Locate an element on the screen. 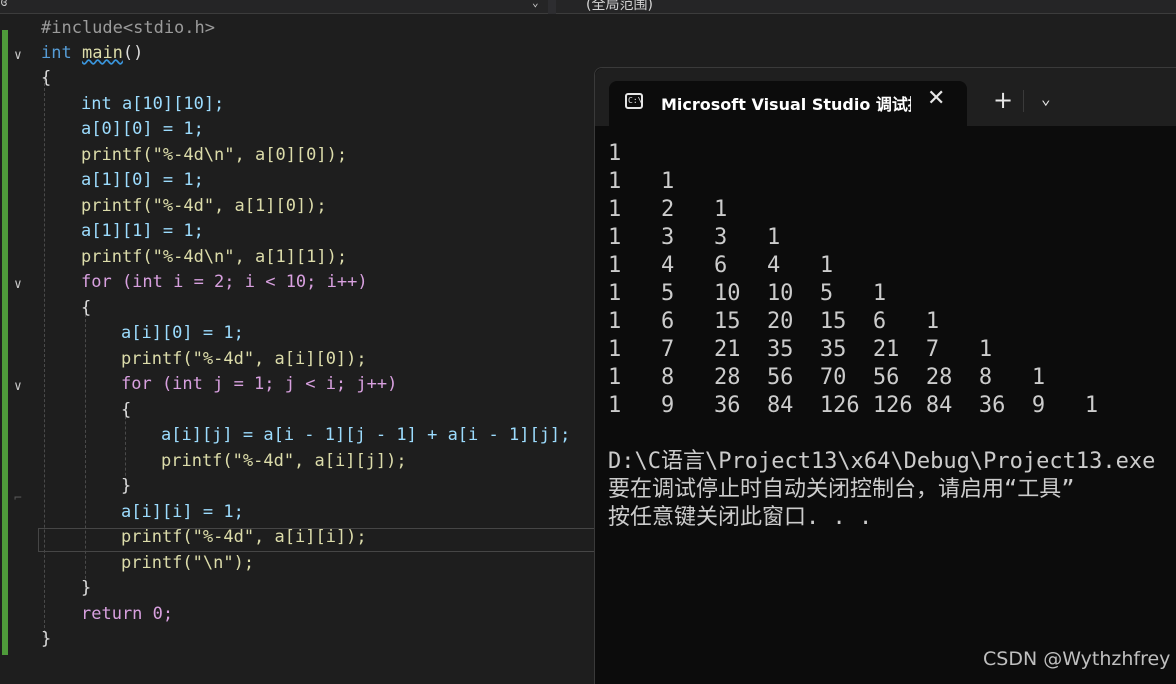  console-output-line: 1 9 36 84 126 126 84 36 9 1 is located at coordinates (853, 405).